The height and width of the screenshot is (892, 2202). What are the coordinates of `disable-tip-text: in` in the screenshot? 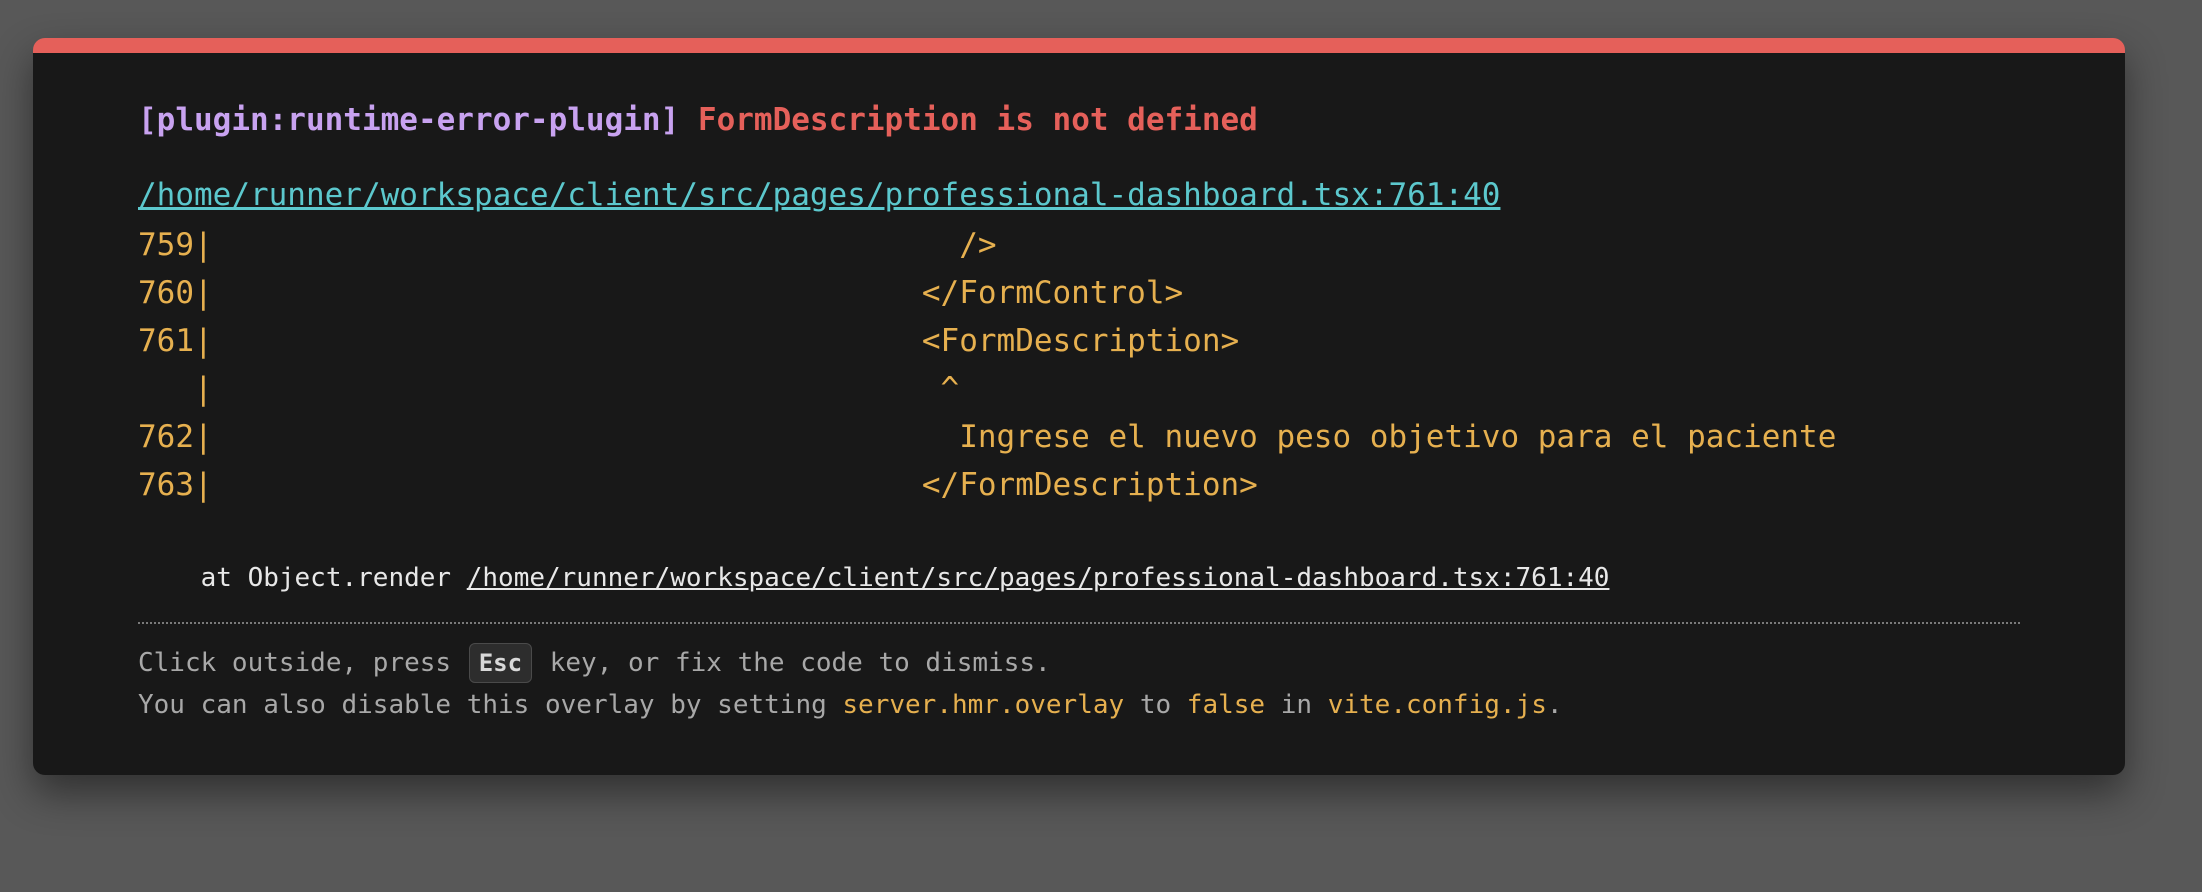 It's located at (1296, 705).